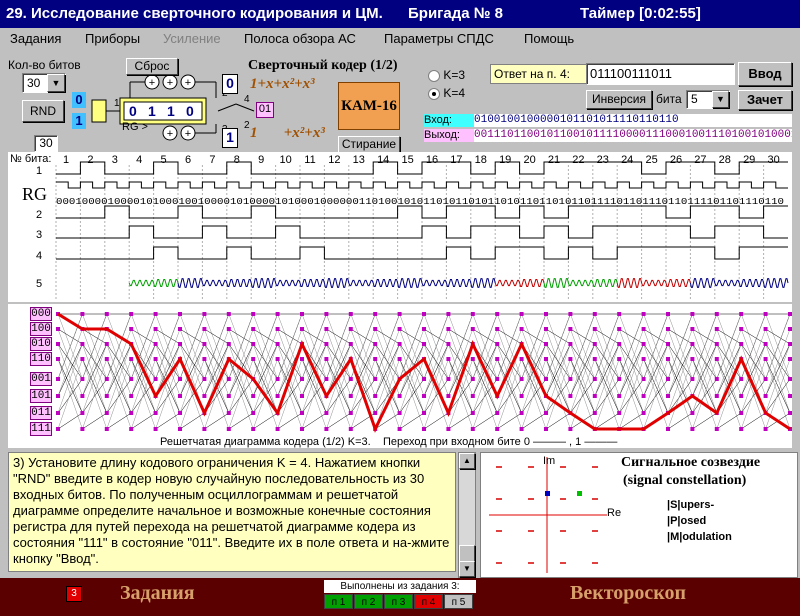 The image size is (800, 616). I want to click on row-label: 5, so click(39, 284).